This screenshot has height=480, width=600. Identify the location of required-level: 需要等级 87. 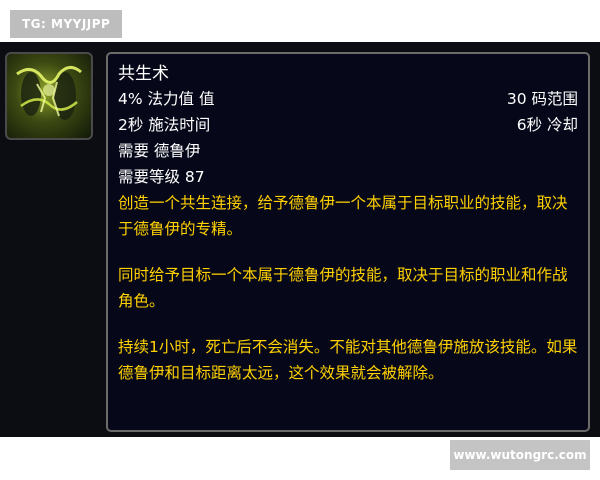
(161, 177).